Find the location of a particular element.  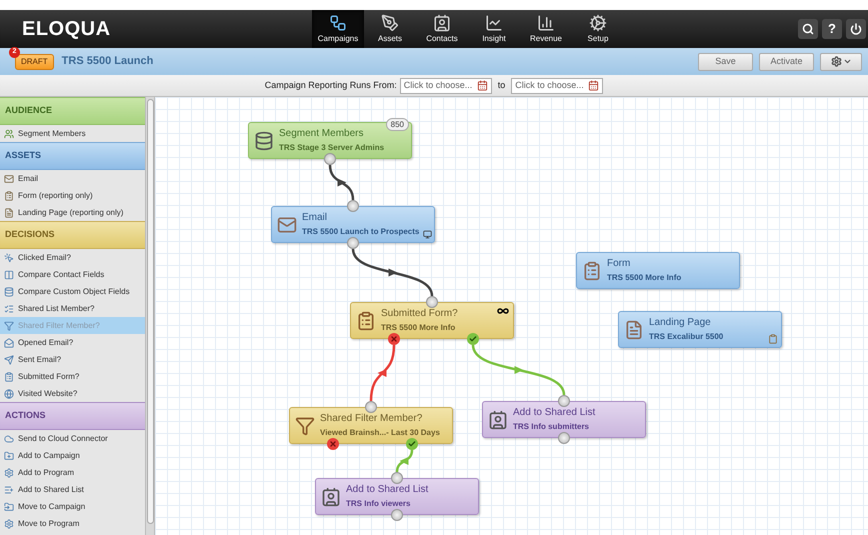

node-title: Form is located at coordinates (619, 263).